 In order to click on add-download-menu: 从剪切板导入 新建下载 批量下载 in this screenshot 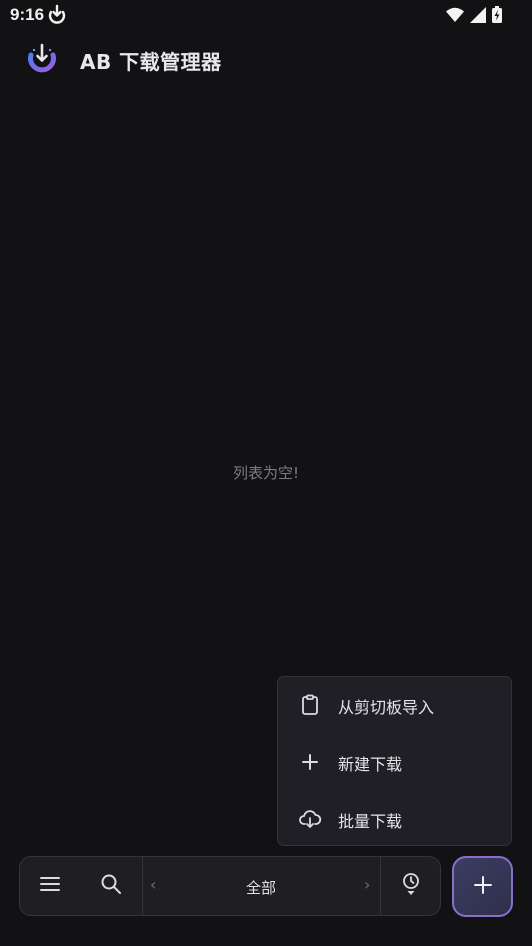, I will do `click(394, 761)`.